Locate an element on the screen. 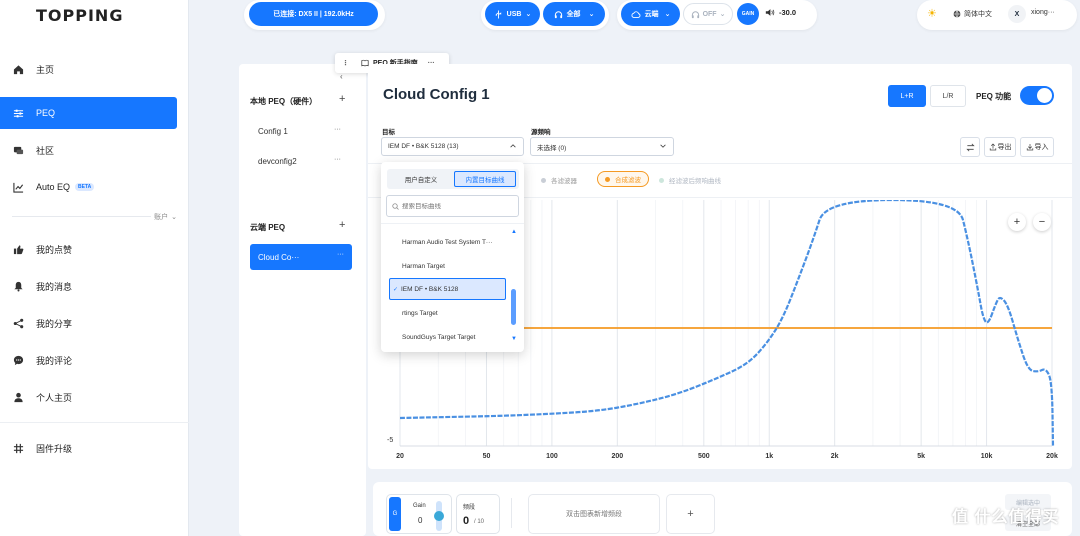  local-config-item: devconfig2 is located at coordinates (277, 161).